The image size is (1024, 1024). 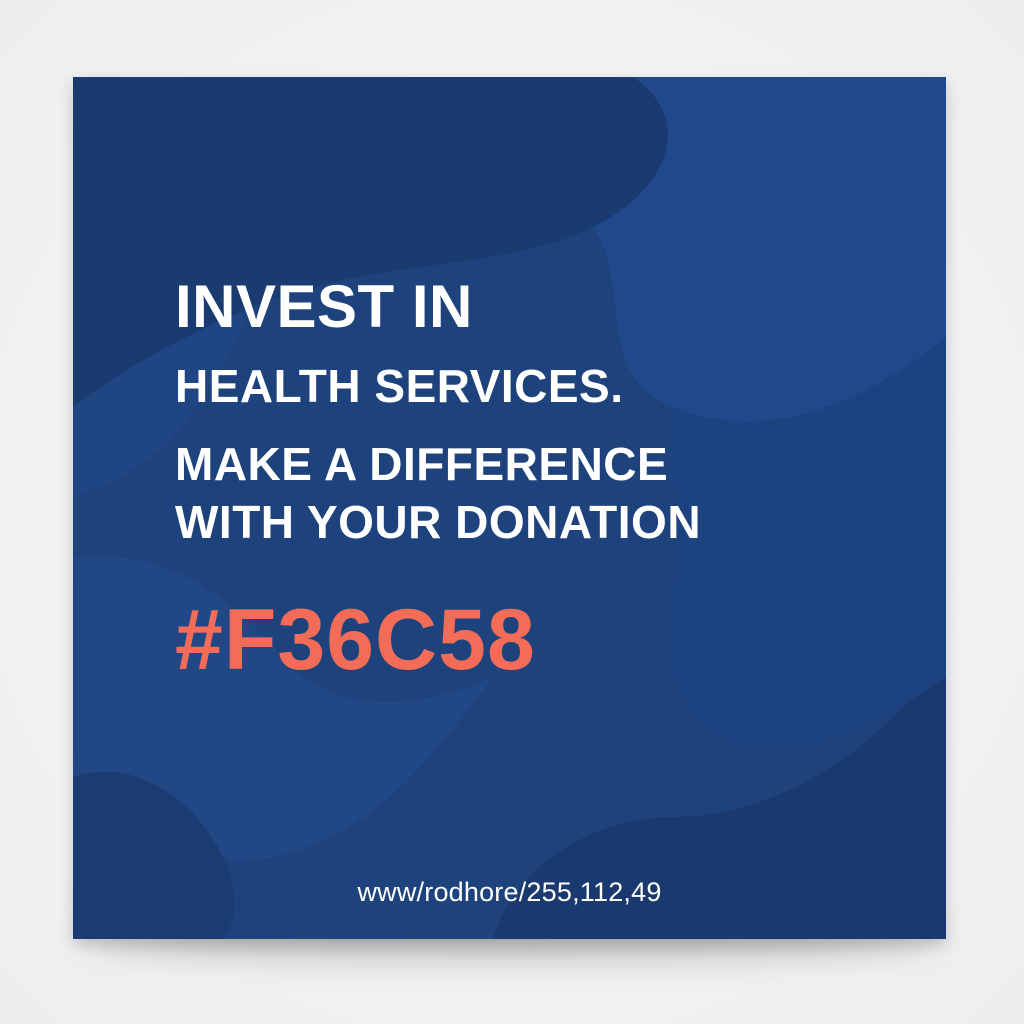 I want to click on headline-line-3: MAKE A DIFFERENCE, so click(x=422, y=464).